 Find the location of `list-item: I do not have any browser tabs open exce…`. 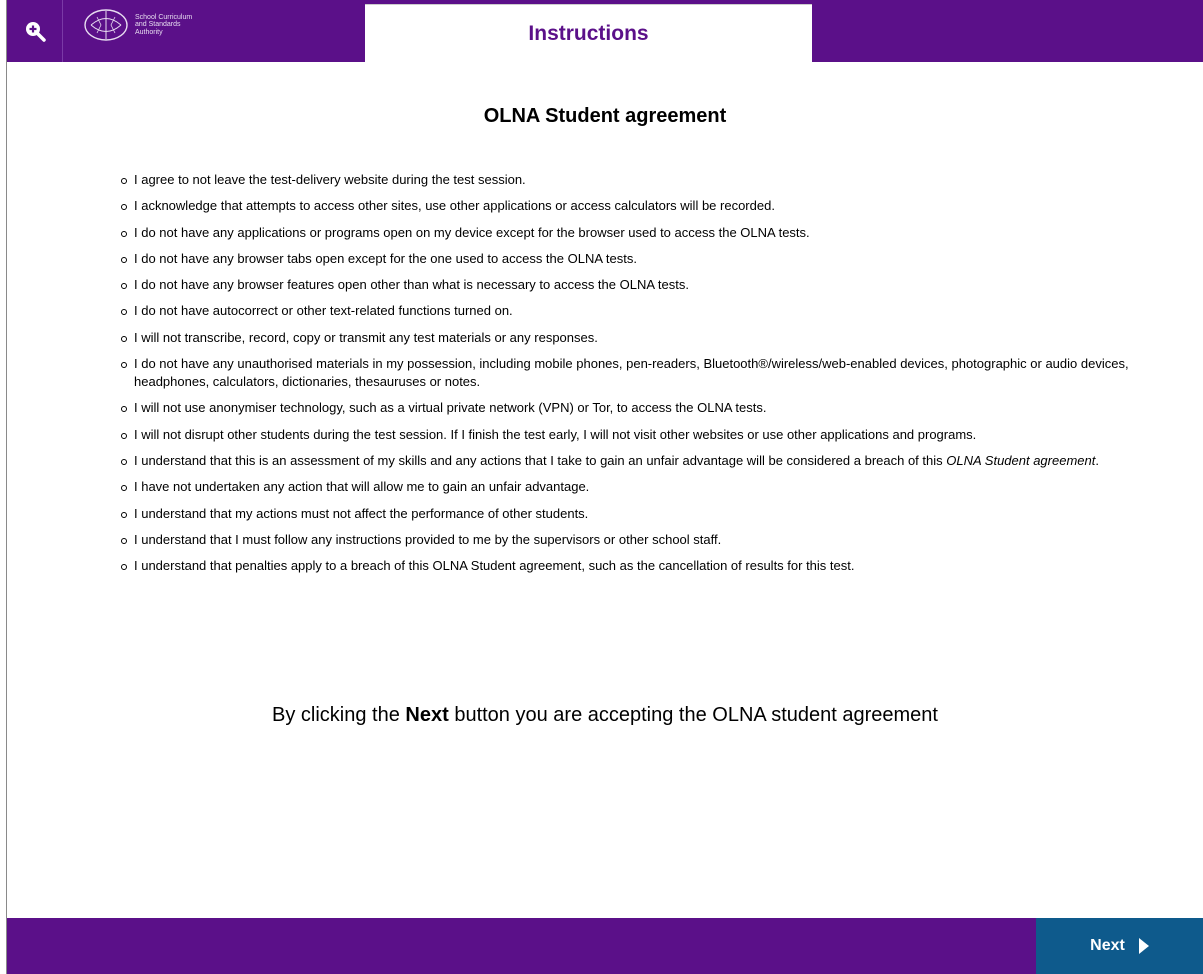

list-item: I do not have any browser tabs open exce… is located at coordinates (646, 259).